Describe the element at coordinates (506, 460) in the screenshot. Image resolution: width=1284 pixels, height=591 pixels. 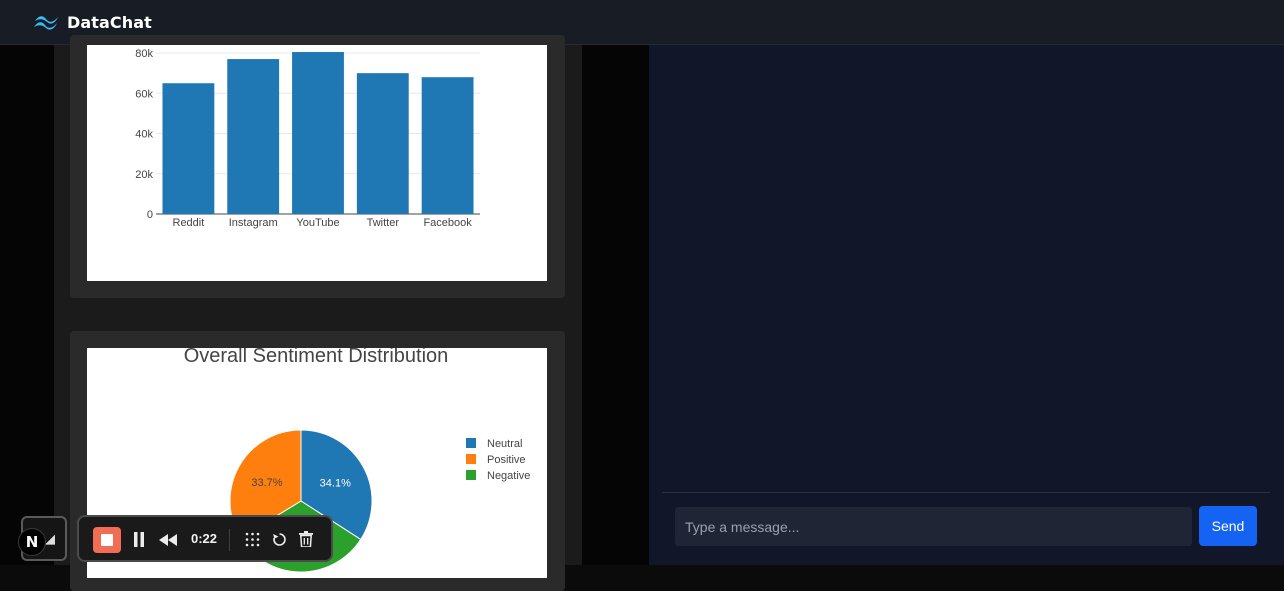
I see `legend-label: Positive` at that location.